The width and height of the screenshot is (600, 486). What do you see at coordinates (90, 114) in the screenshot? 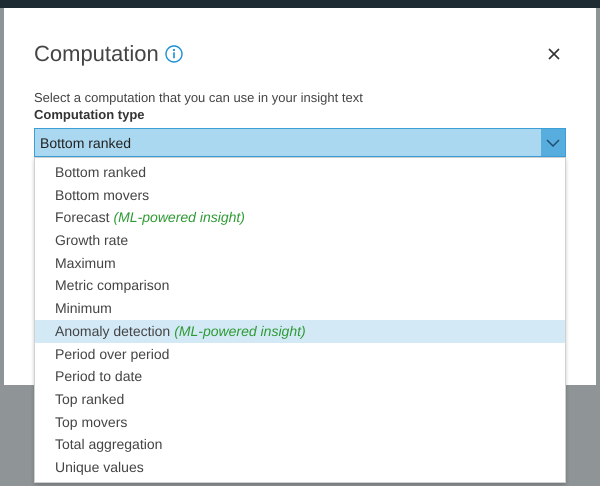
I see `field-label: Computation type` at bounding box center [90, 114].